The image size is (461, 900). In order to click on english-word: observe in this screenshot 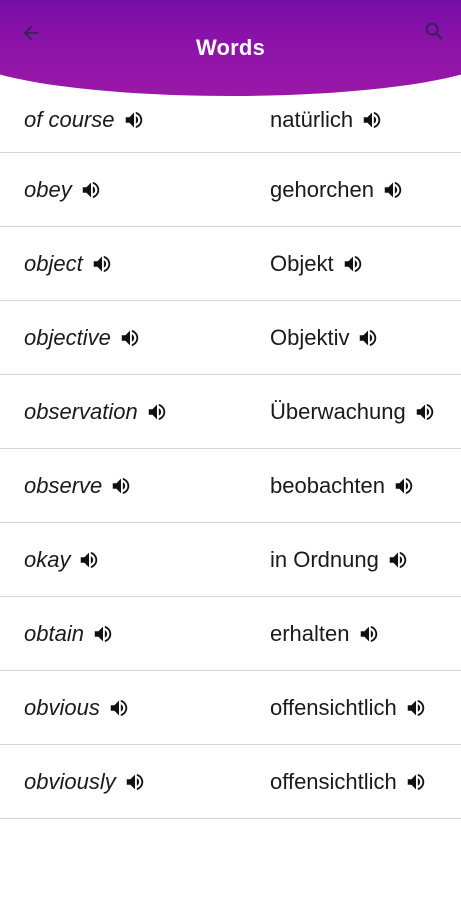, I will do `click(63, 485)`.